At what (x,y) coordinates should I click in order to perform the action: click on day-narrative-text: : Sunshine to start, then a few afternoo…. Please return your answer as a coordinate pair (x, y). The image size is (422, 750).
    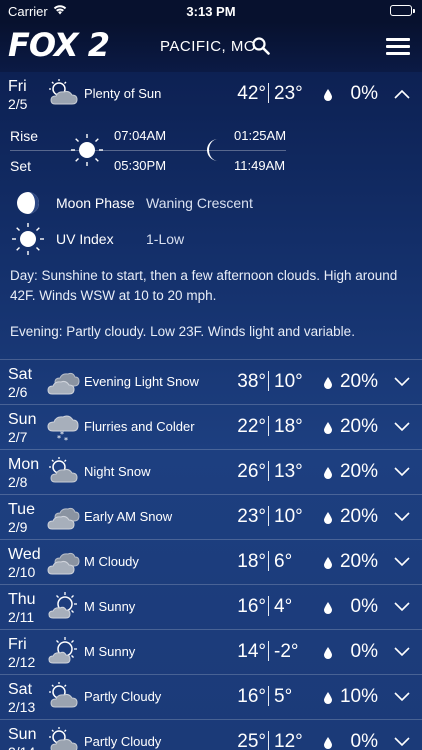
    Looking at the image, I should click on (204, 285).